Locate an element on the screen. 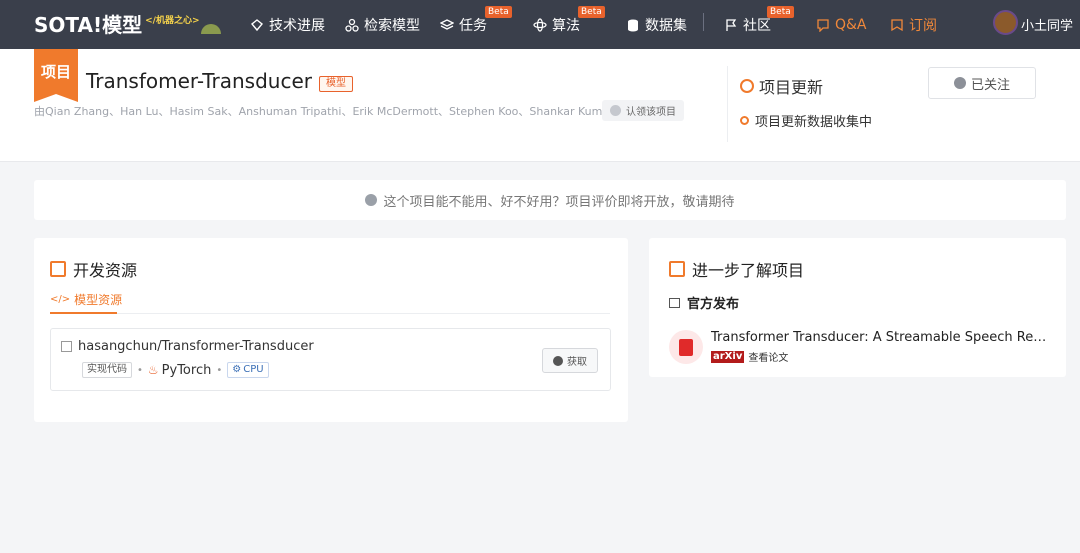  flag-icon is located at coordinates (731, 25).